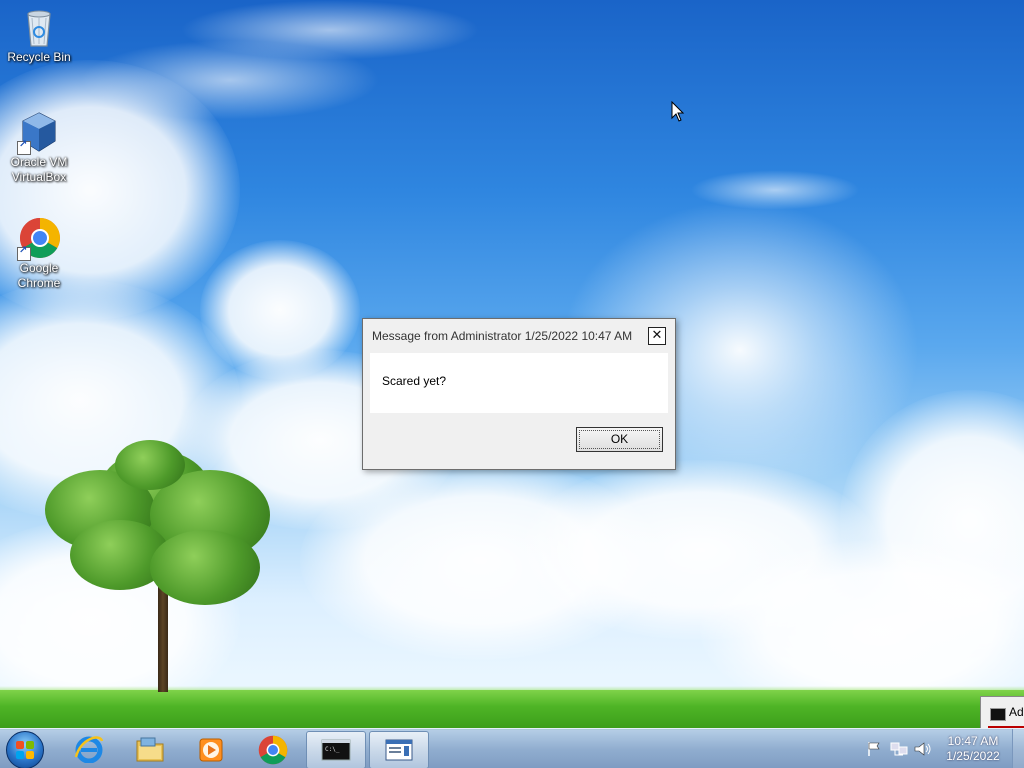  I want to click on internet-explorer-icon, so click(89, 749).